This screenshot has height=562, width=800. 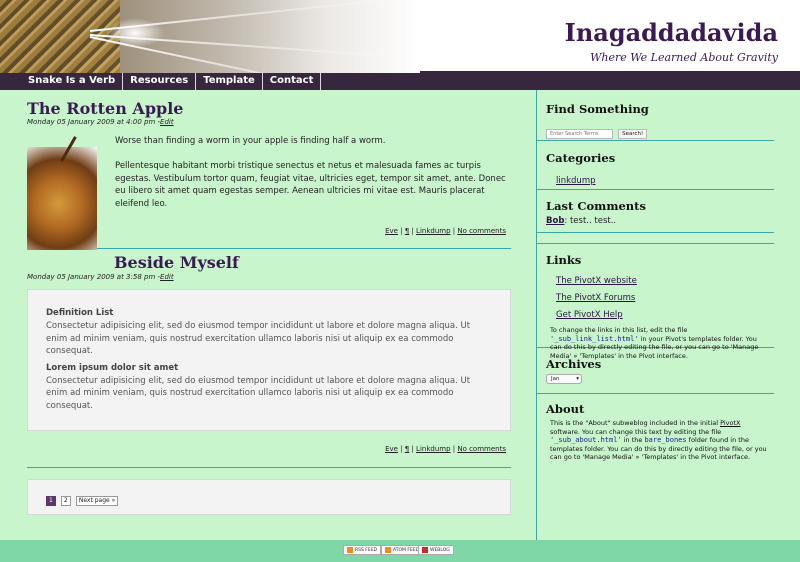 What do you see at coordinates (94, 122) in the screenshot?
I see `entry-date: Monday 05 January 2009 at 4:00 pm -` at bounding box center [94, 122].